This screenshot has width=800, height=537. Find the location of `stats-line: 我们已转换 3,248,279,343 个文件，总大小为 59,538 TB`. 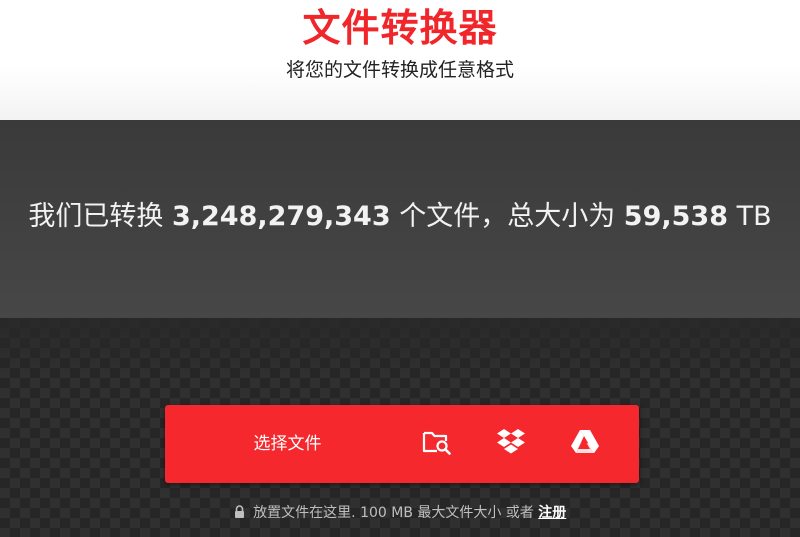

stats-line: 我们已转换 3,248,279,343 个文件，总大小为 59,538 TB is located at coordinates (400, 217).